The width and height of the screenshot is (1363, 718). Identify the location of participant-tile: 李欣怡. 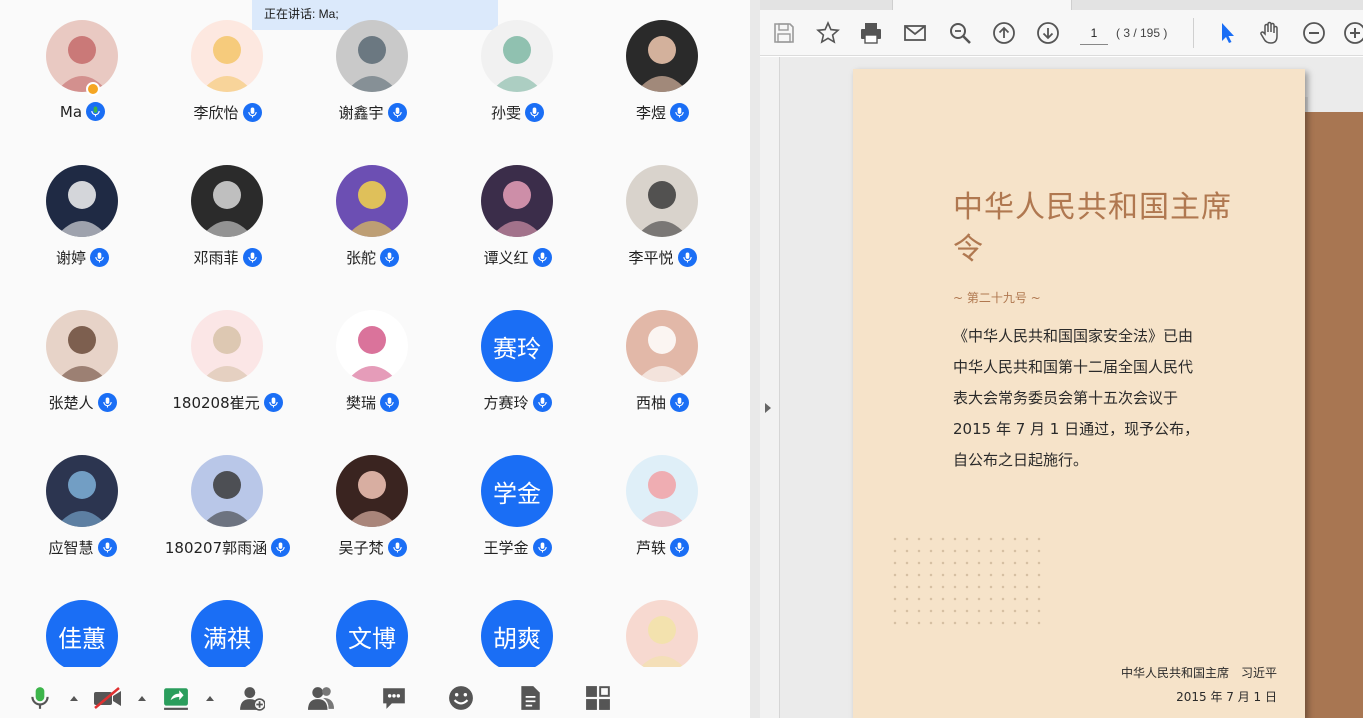
(227, 72).